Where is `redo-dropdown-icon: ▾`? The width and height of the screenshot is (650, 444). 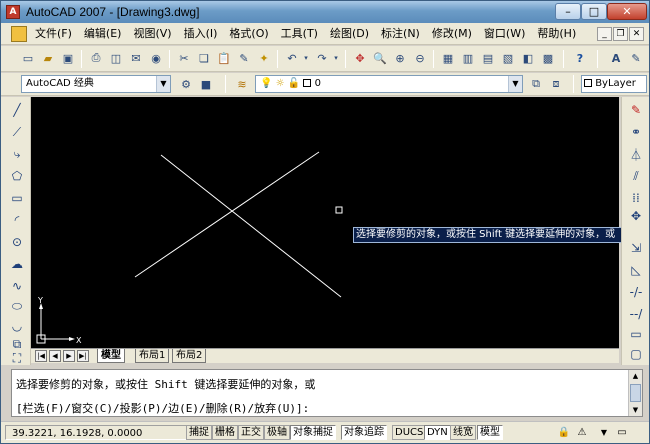
redo-dropdown-icon: ▾ is located at coordinates (336, 58).